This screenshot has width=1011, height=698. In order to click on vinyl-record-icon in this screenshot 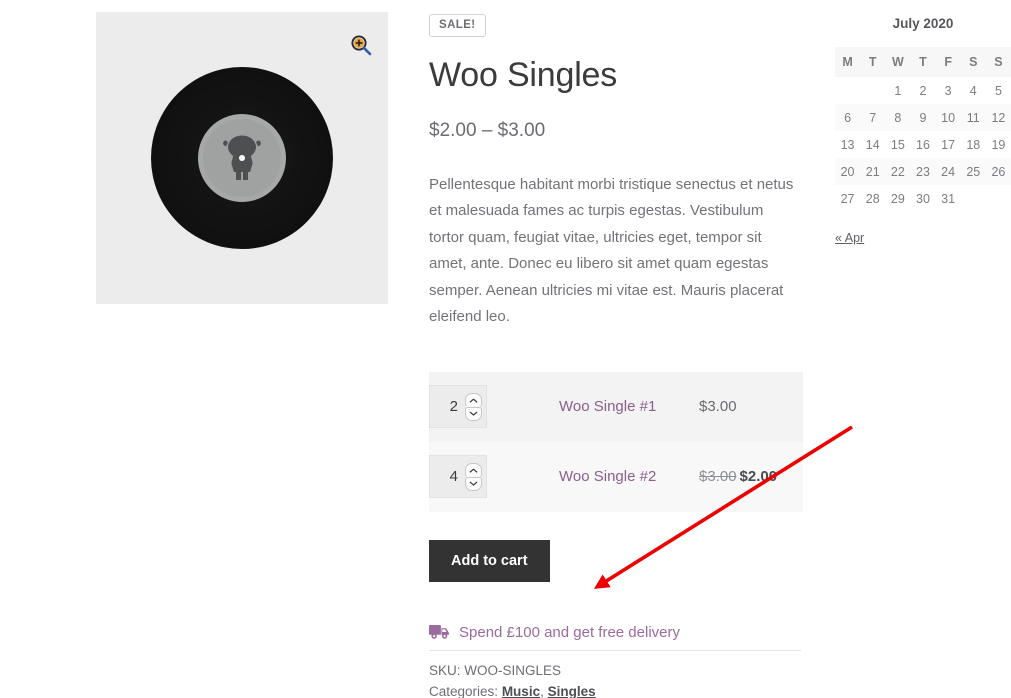, I will do `click(242, 158)`.